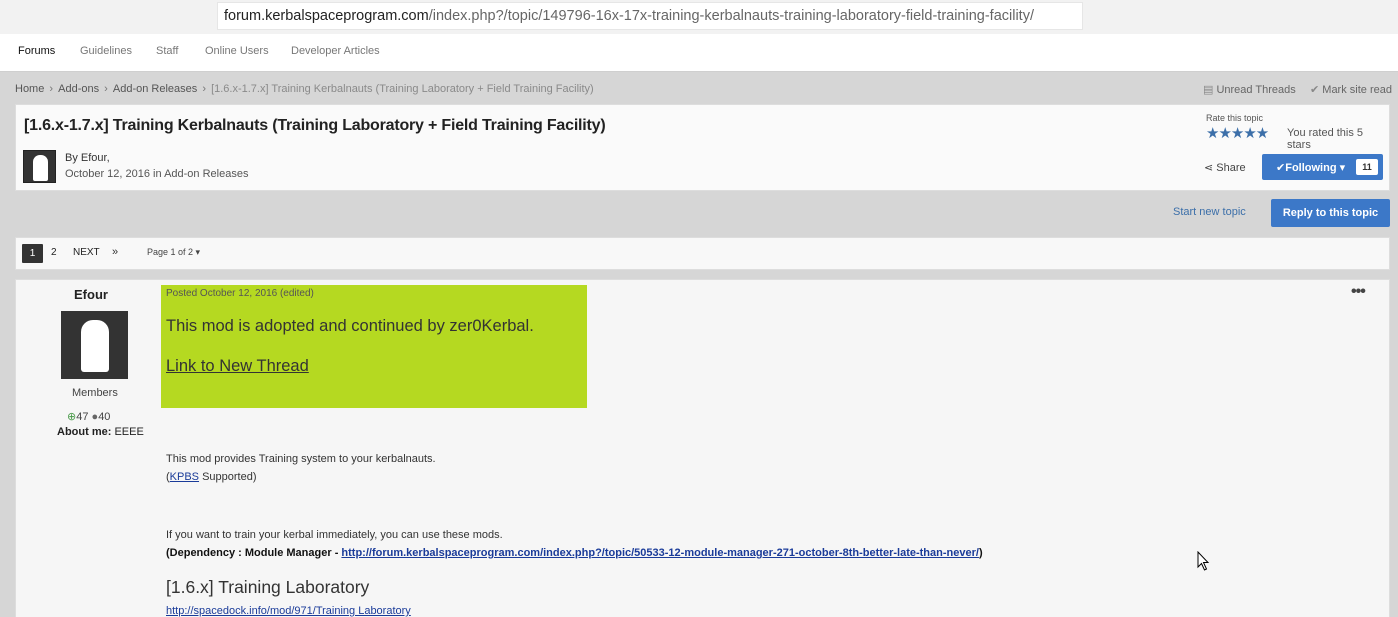  What do you see at coordinates (86, 252) in the screenshot?
I see `next-page-button: NEXT` at bounding box center [86, 252].